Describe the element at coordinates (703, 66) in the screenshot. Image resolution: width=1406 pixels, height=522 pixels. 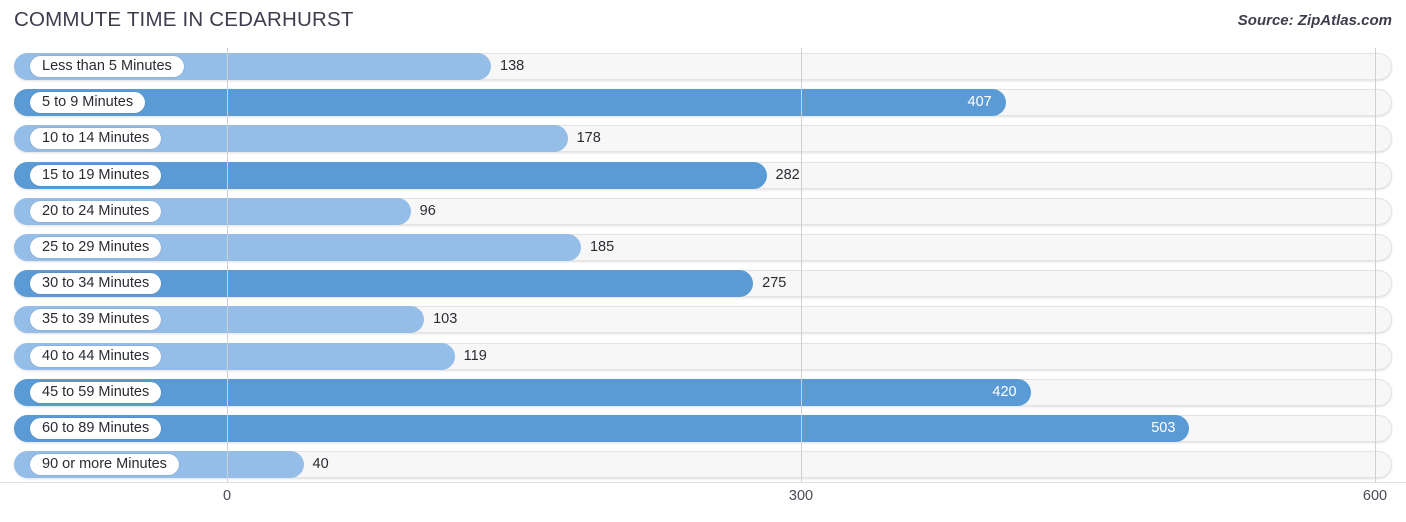
I see `bar-row: Less than 5 Minutes 138` at that location.